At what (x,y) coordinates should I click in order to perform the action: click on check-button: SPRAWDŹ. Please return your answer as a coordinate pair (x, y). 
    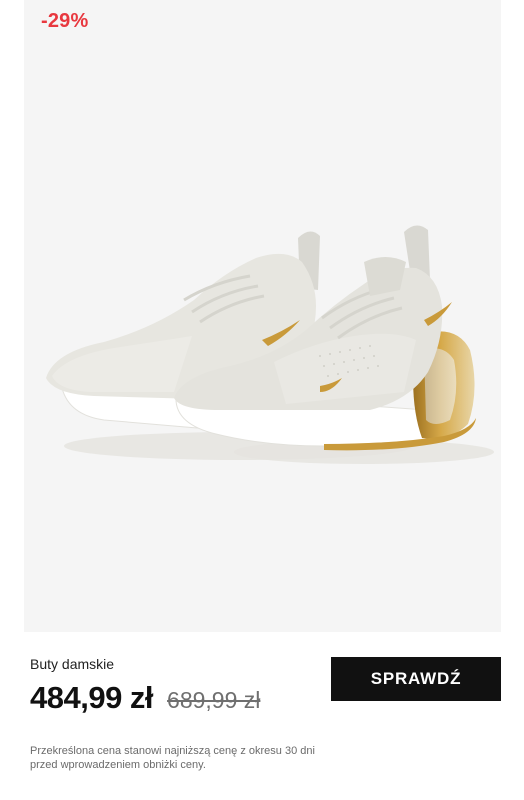
    Looking at the image, I should click on (416, 679).